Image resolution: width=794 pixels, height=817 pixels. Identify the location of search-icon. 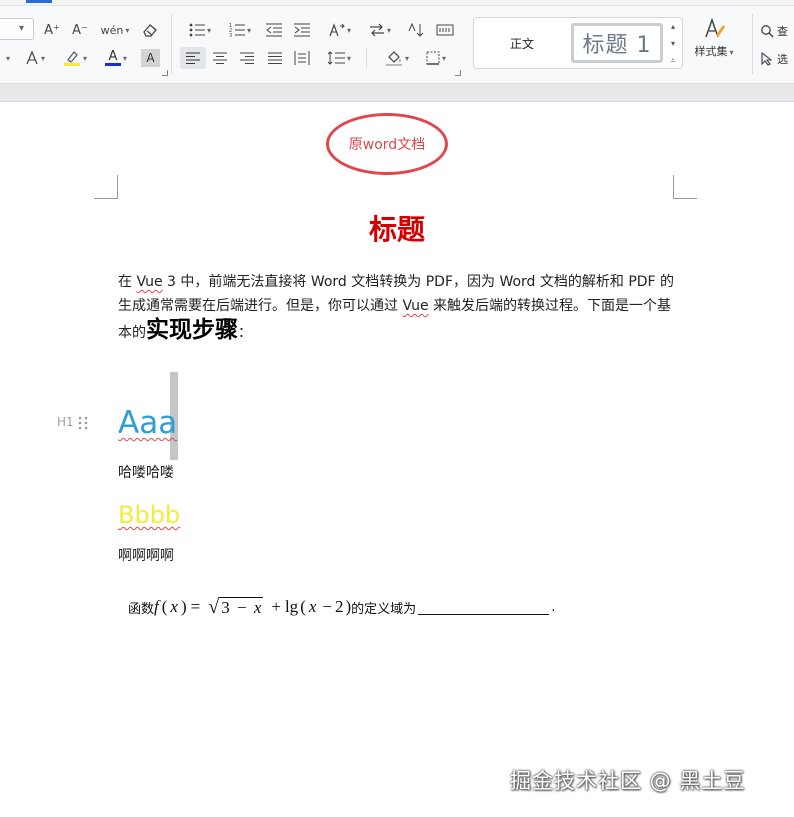
(767, 31).